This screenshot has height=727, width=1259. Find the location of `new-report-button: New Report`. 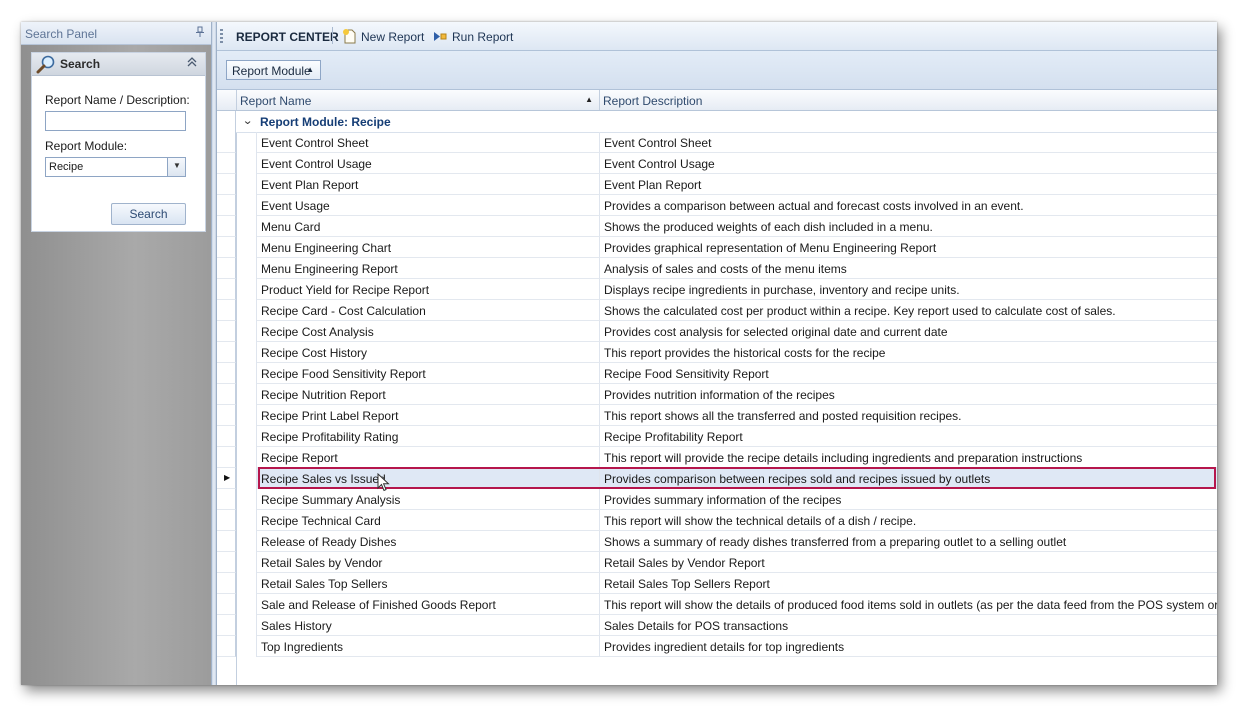

new-report-button: New Report is located at coordinates (384, 36).